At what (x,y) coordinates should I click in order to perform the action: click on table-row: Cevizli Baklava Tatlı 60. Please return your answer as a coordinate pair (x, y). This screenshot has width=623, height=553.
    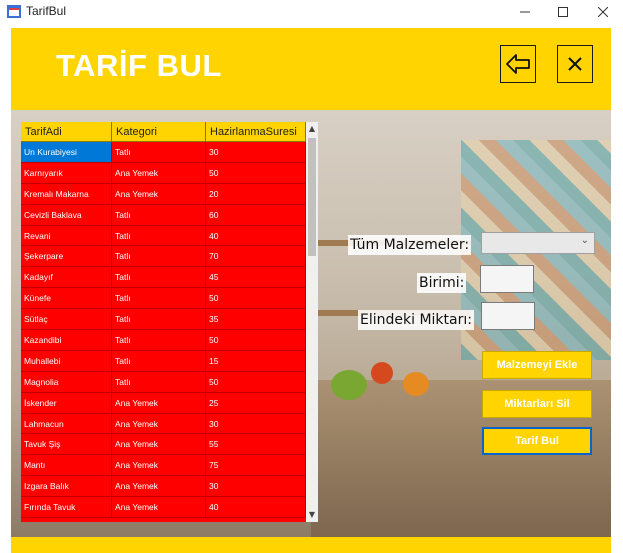
    Looking at the image, I should click on (163, 215).